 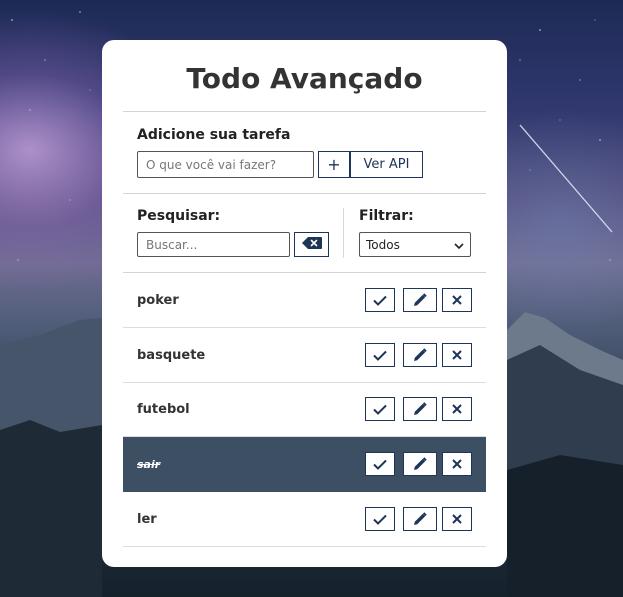 What do you see at coordinates (147, 519) in the screenshot?
I see `todo-text: ler` at bounding box center [147, 519].